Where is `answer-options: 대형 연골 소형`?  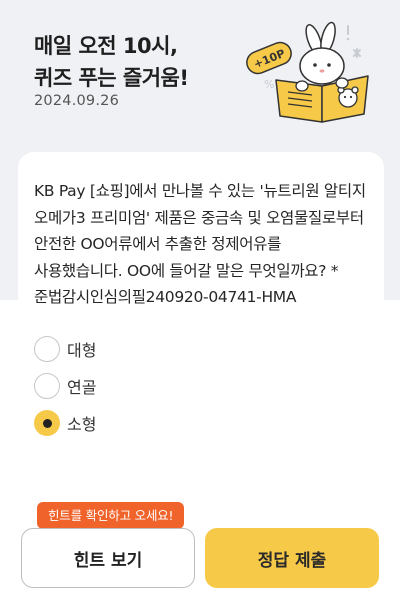 answer-options: 대형 연골 소형 is located at coordinates (65, 391).